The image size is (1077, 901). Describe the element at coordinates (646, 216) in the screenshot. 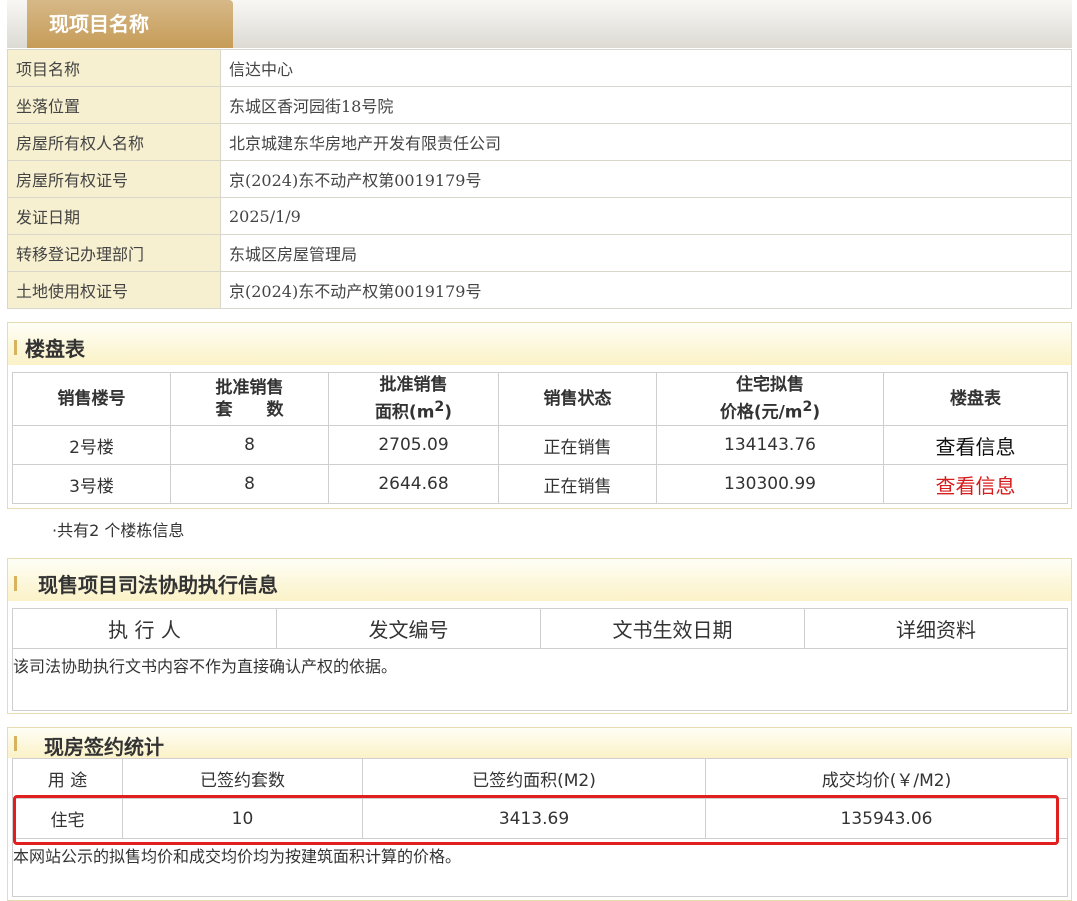

I see `info-value: 2025/1/9` at that location.